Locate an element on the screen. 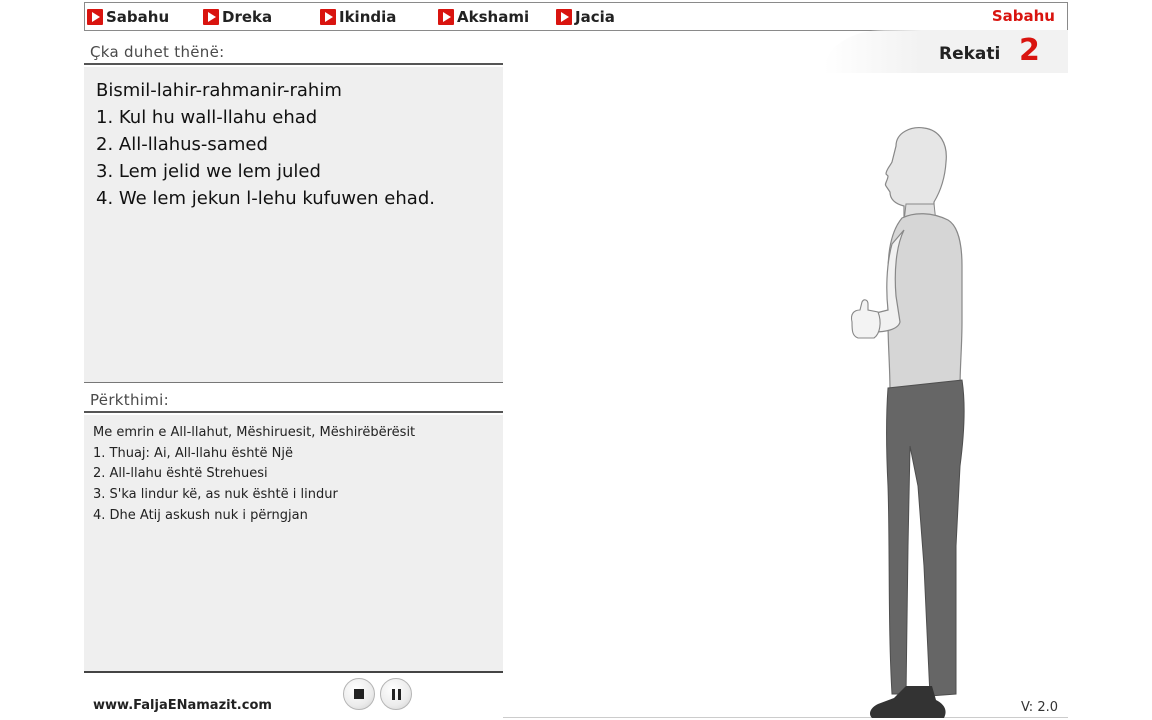 This screenshot has height=720, width=1152. recite-line: 4. We lem jekun l-lehu kufuwen ehad. is located at coordinates (265, 198).